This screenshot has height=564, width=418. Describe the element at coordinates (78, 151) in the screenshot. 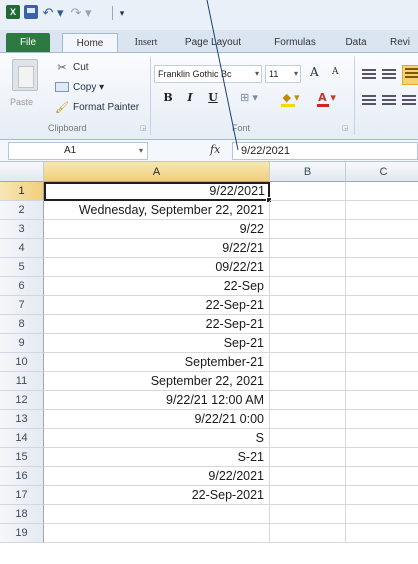

I see `name-box: A1 ▾` at that location.